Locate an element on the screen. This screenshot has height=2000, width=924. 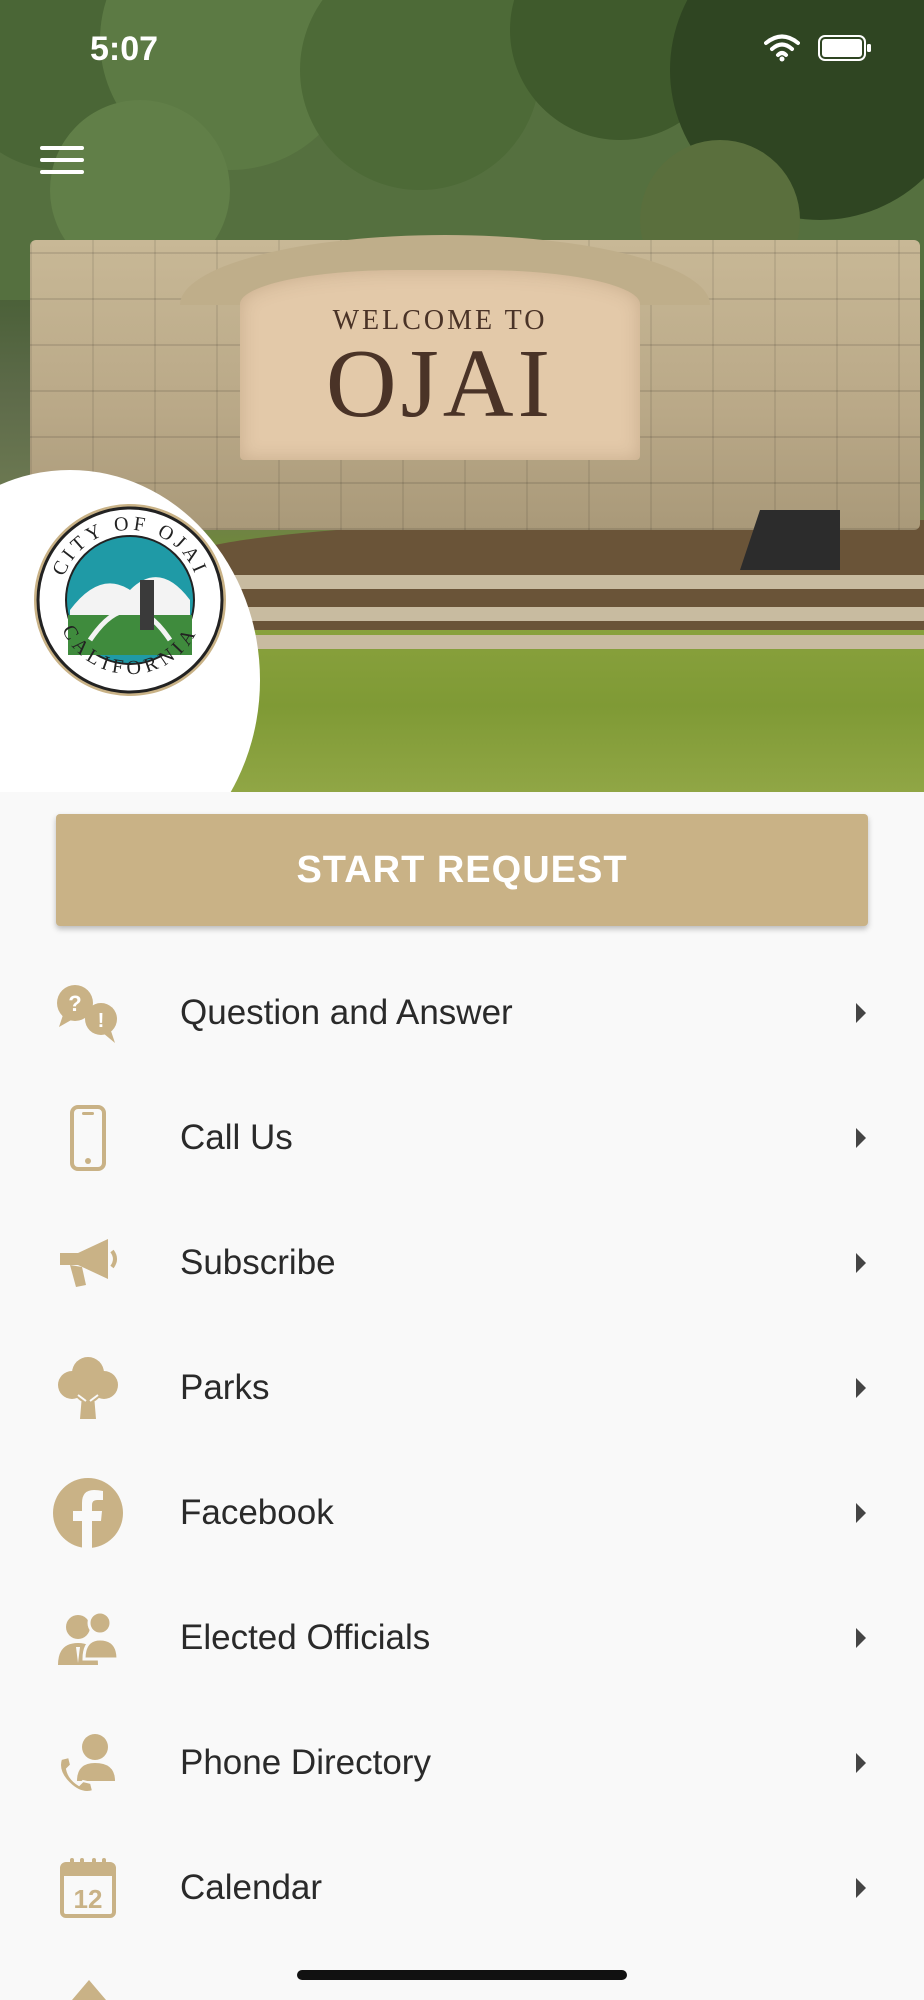
megaphone-icon is located at coordinates (88, 1263).